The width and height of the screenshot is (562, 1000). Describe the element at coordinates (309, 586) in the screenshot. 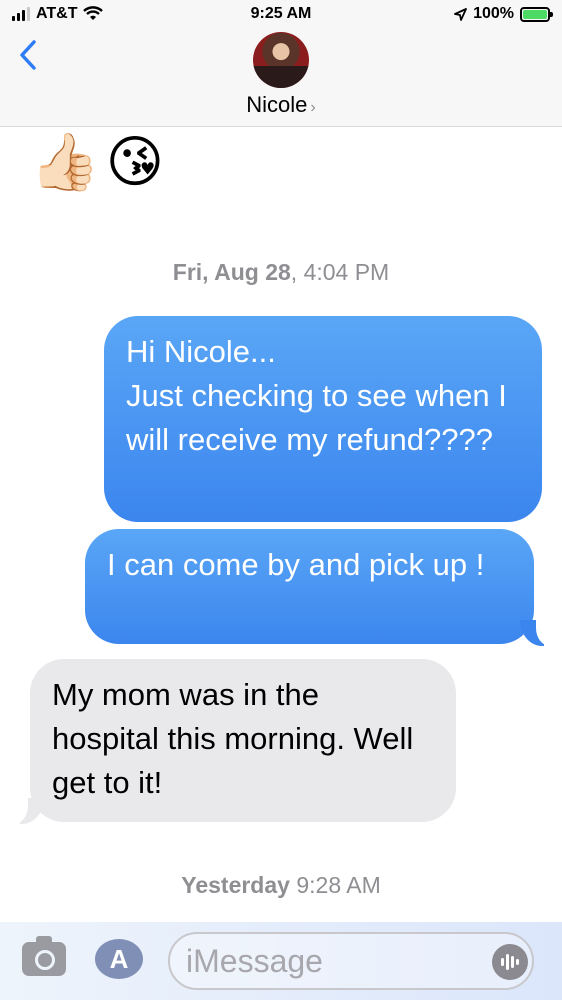

I see `sent-message-bubble: I can come by and pick up !` at that location.